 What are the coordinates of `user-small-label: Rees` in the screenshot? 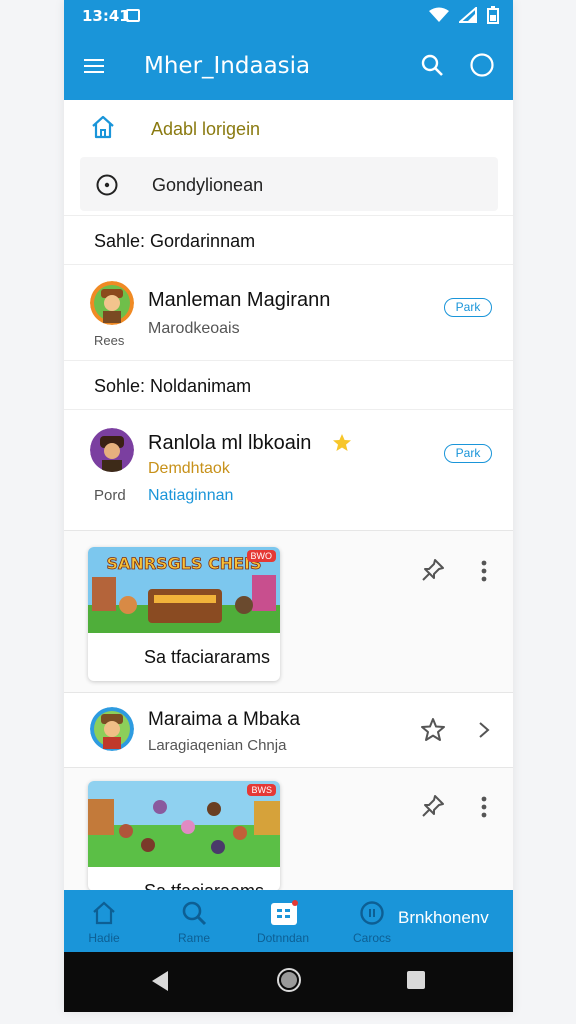 It's located at (109, 340).